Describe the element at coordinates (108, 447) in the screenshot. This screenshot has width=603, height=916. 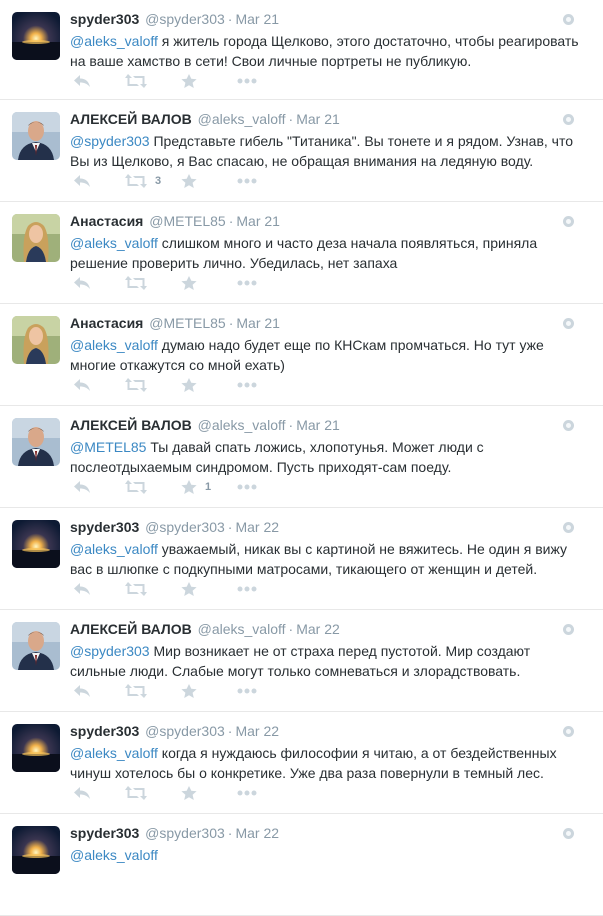
I see `mention-link: @METEL85` at that location.